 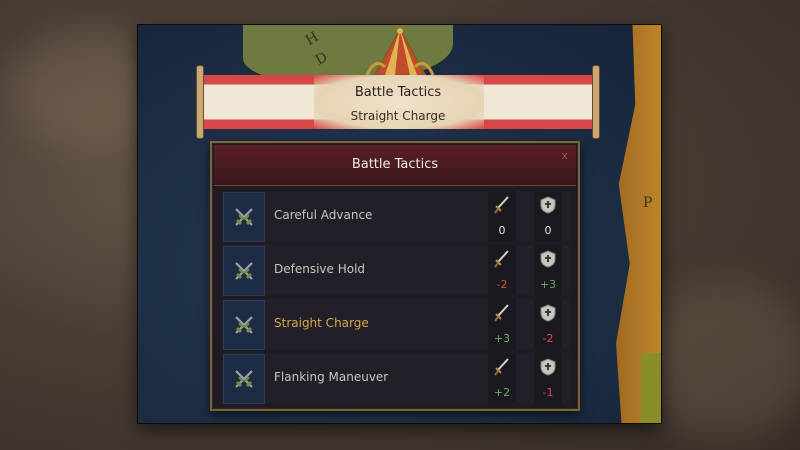 I want to click on map-label: P, so click(x=648, y=203).